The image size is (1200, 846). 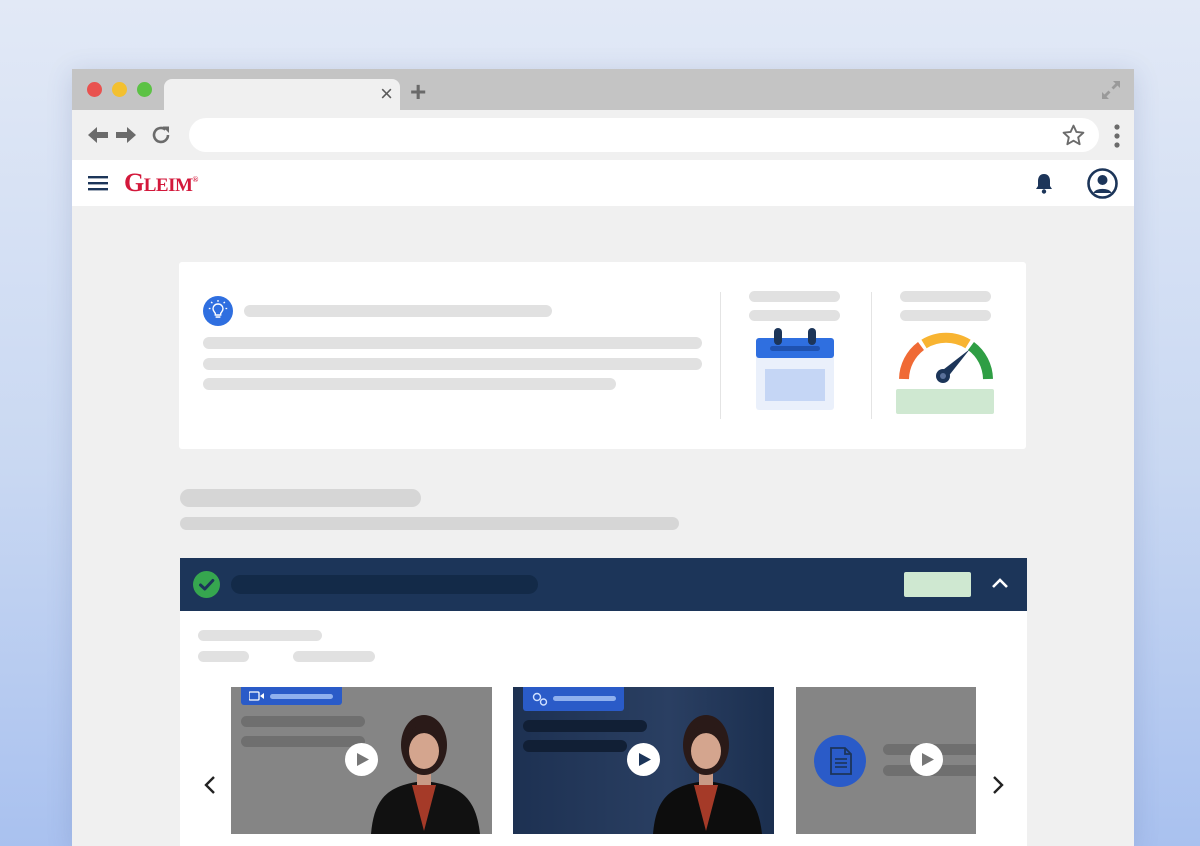 What do you see at coordinates (886, 760) in the screenshot?
I see `document-thumbnail` at bounding box center [886, 760].